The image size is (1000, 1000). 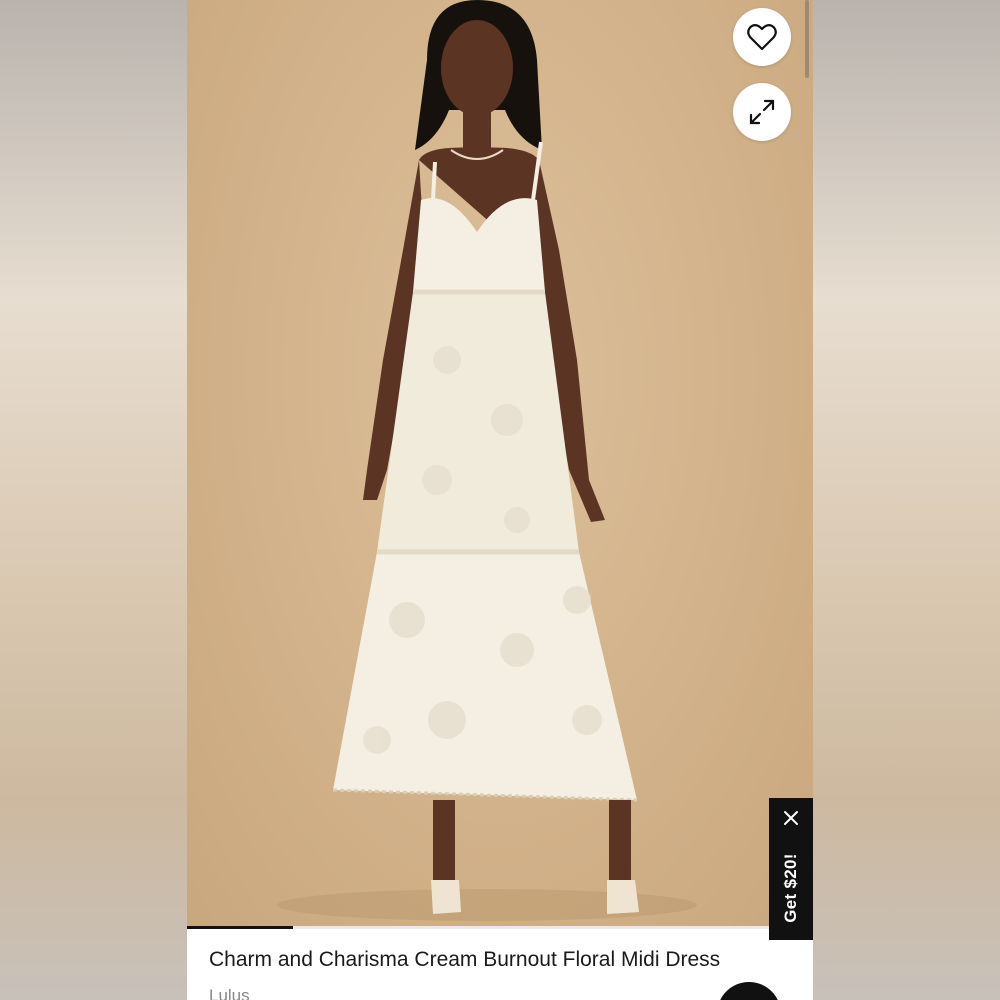 I want to click on chat-button, so click(x=749, y=991).